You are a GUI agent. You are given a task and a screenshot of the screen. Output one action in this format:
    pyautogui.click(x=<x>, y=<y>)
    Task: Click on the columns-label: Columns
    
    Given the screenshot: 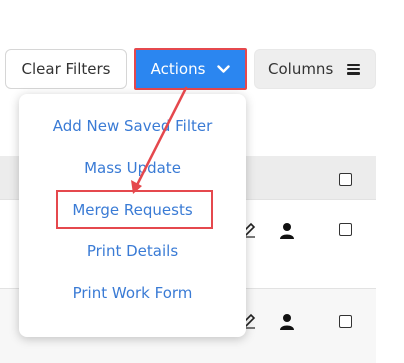 What is the action you would take?
    pyautogui.click(x=301, y=69)
    